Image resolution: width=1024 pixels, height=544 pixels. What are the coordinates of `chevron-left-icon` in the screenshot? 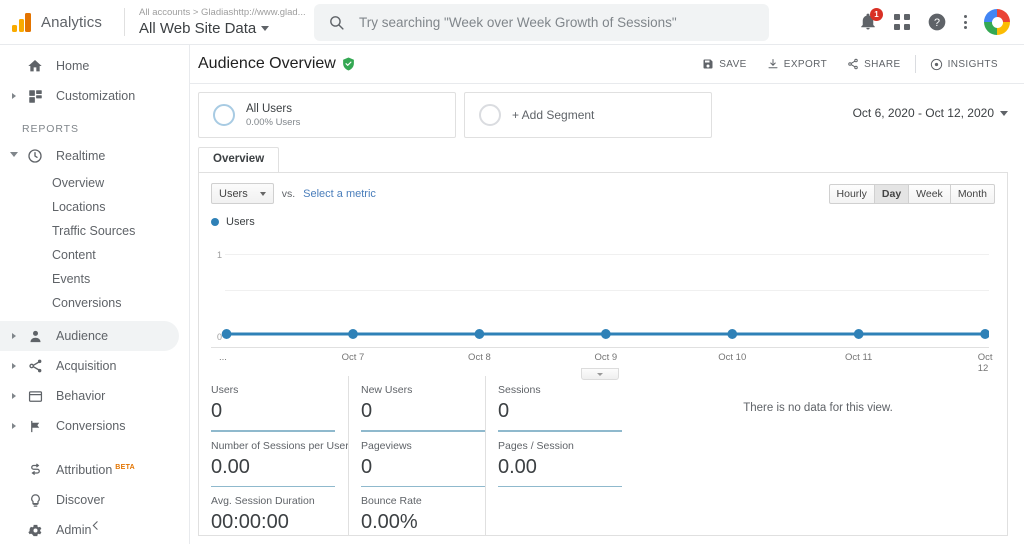 It's located at (95, 525).